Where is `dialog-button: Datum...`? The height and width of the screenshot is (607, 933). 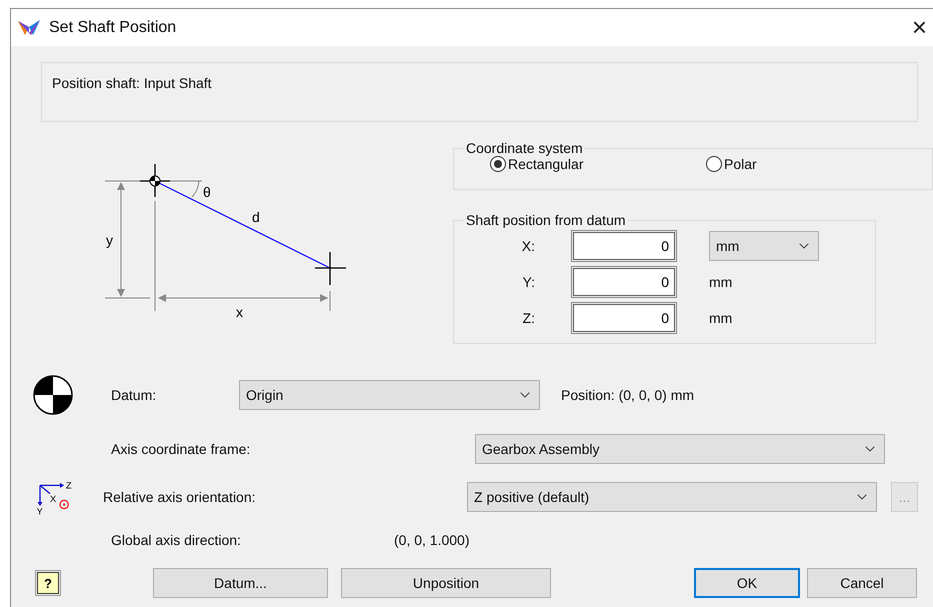
dialog-button: Datum... is located at coordinates (240, 583).